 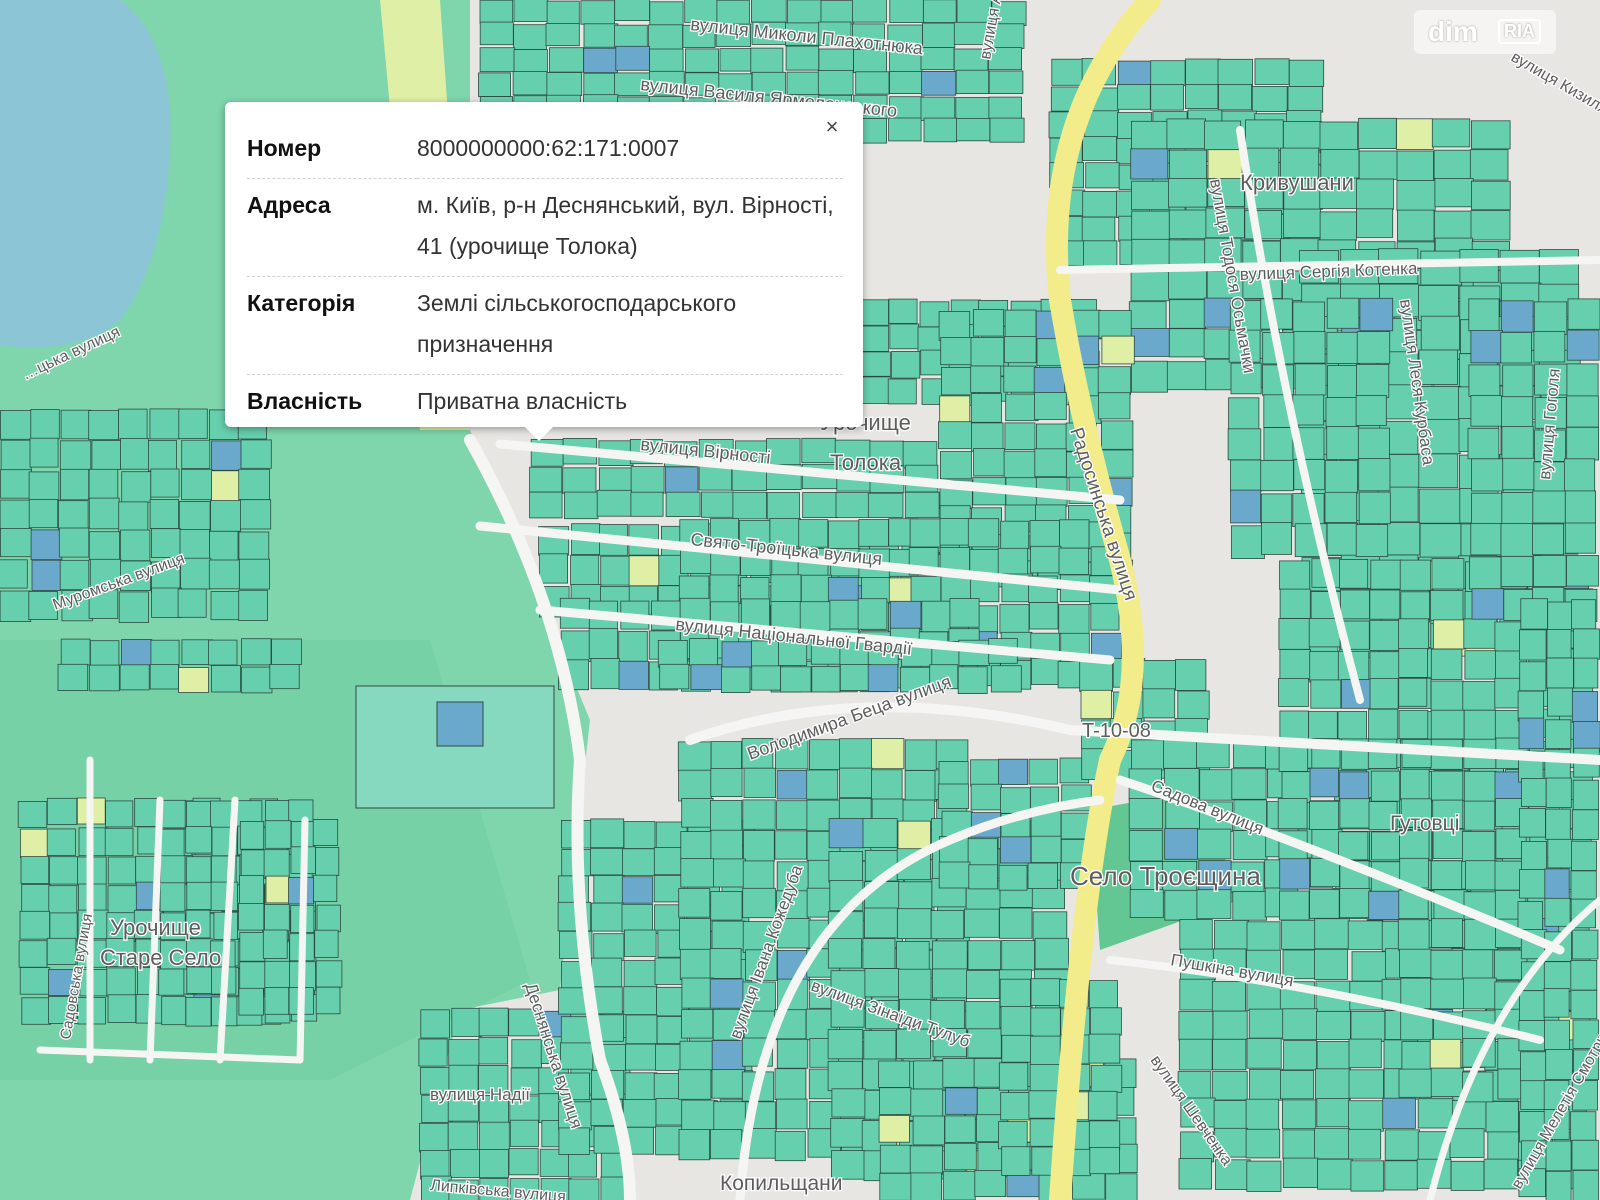 I want to click on info-key: Категорія, so click(x=332, y=325).